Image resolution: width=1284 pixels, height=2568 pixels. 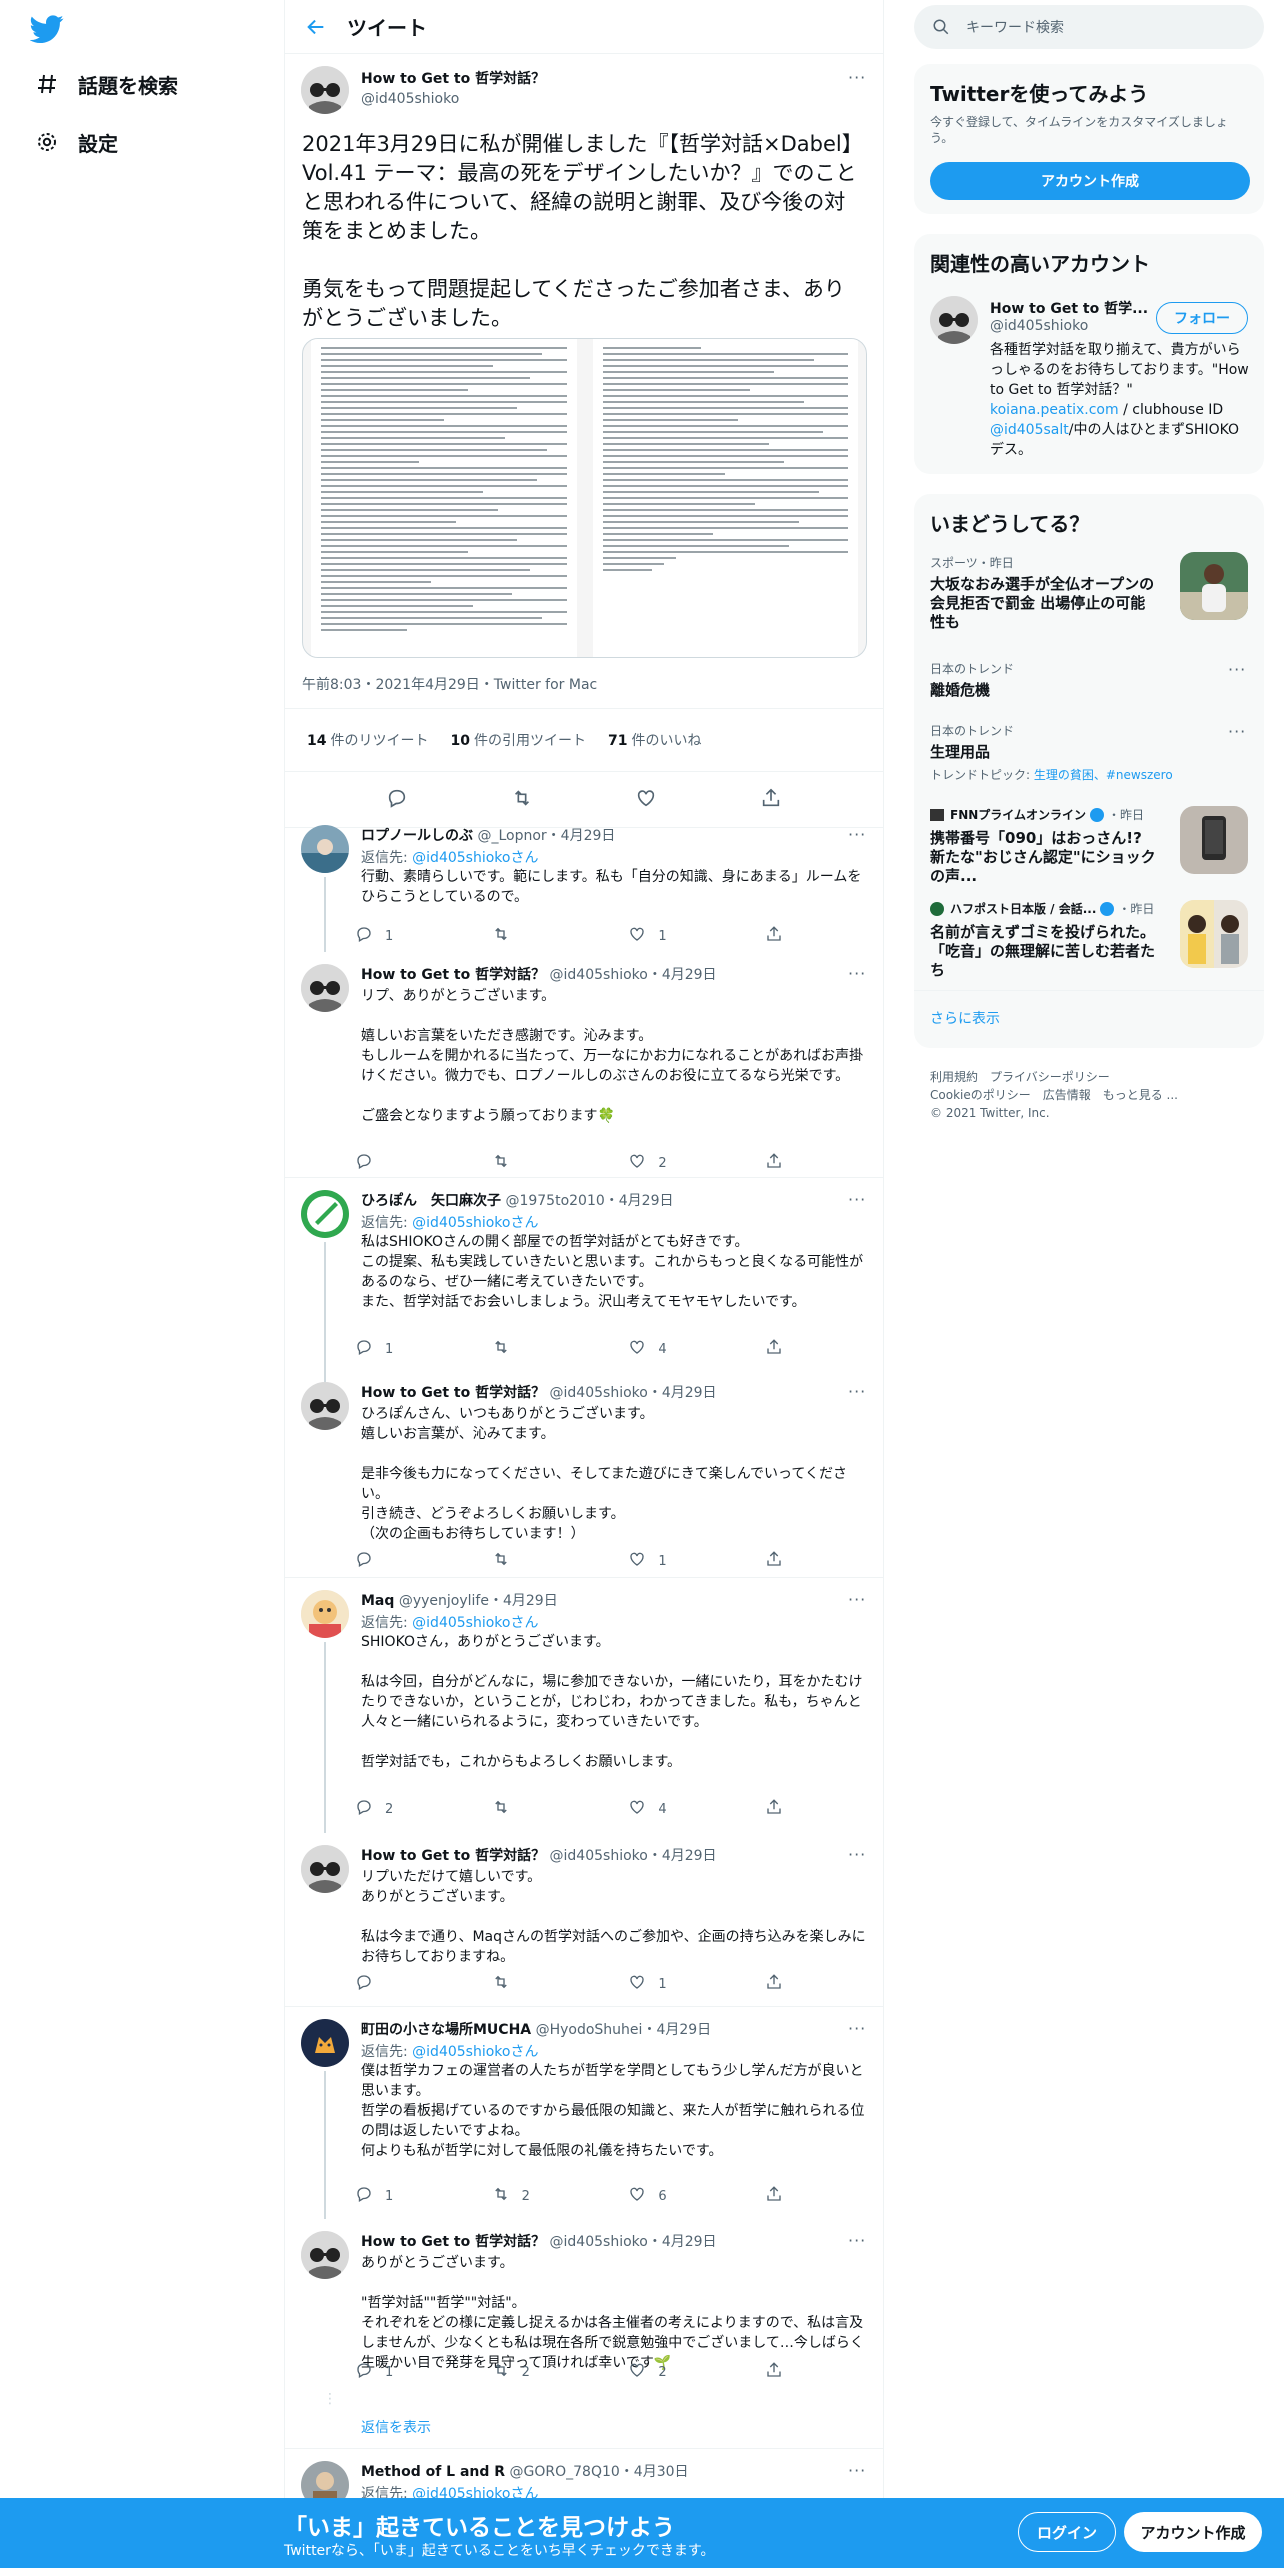 I want to click on author-name: ひろぽん 矢口麻次子, so click(x=431, y=1201).